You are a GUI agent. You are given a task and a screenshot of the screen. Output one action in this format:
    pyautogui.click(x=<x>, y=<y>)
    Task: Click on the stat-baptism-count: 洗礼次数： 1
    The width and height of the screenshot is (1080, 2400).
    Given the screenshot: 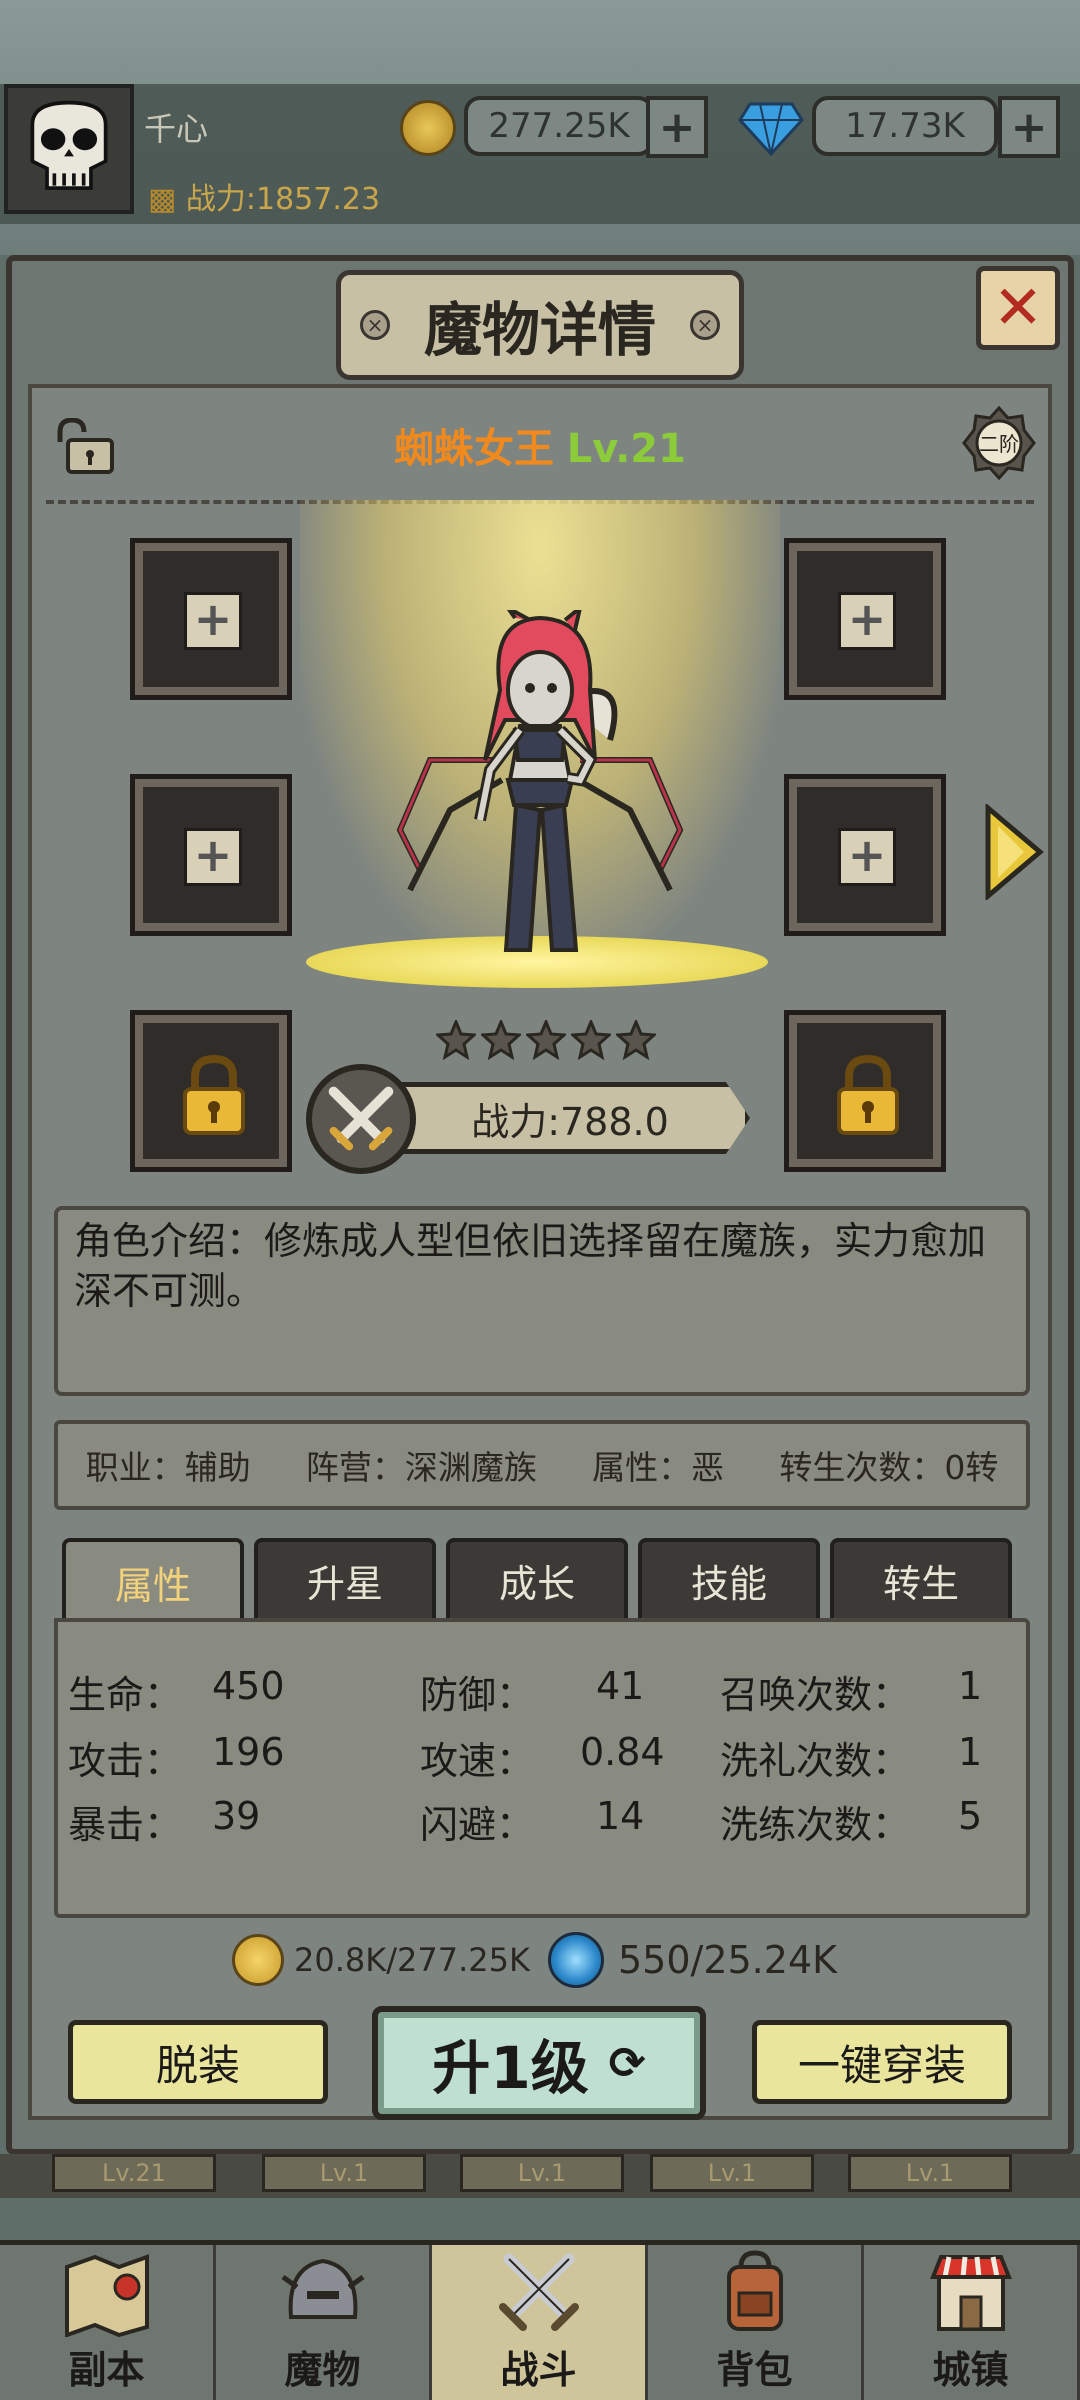 What is the action you would take?
    pyautogui.click(x=851, y=1756)
    